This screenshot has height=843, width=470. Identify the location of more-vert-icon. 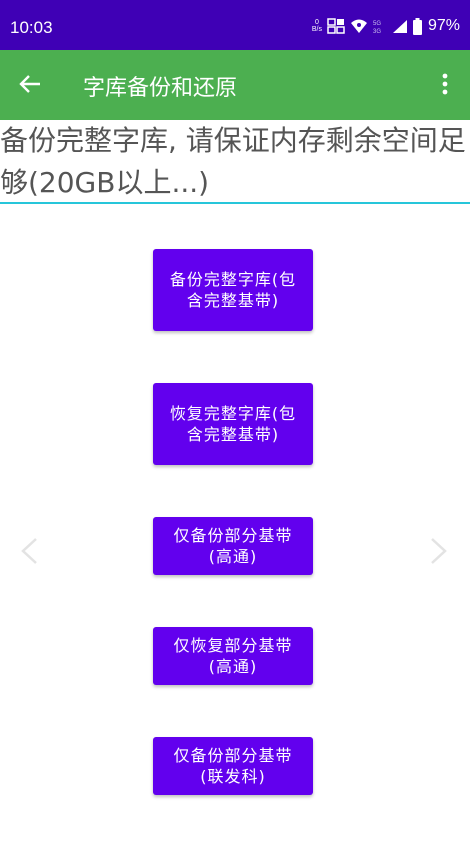
(445, 84).